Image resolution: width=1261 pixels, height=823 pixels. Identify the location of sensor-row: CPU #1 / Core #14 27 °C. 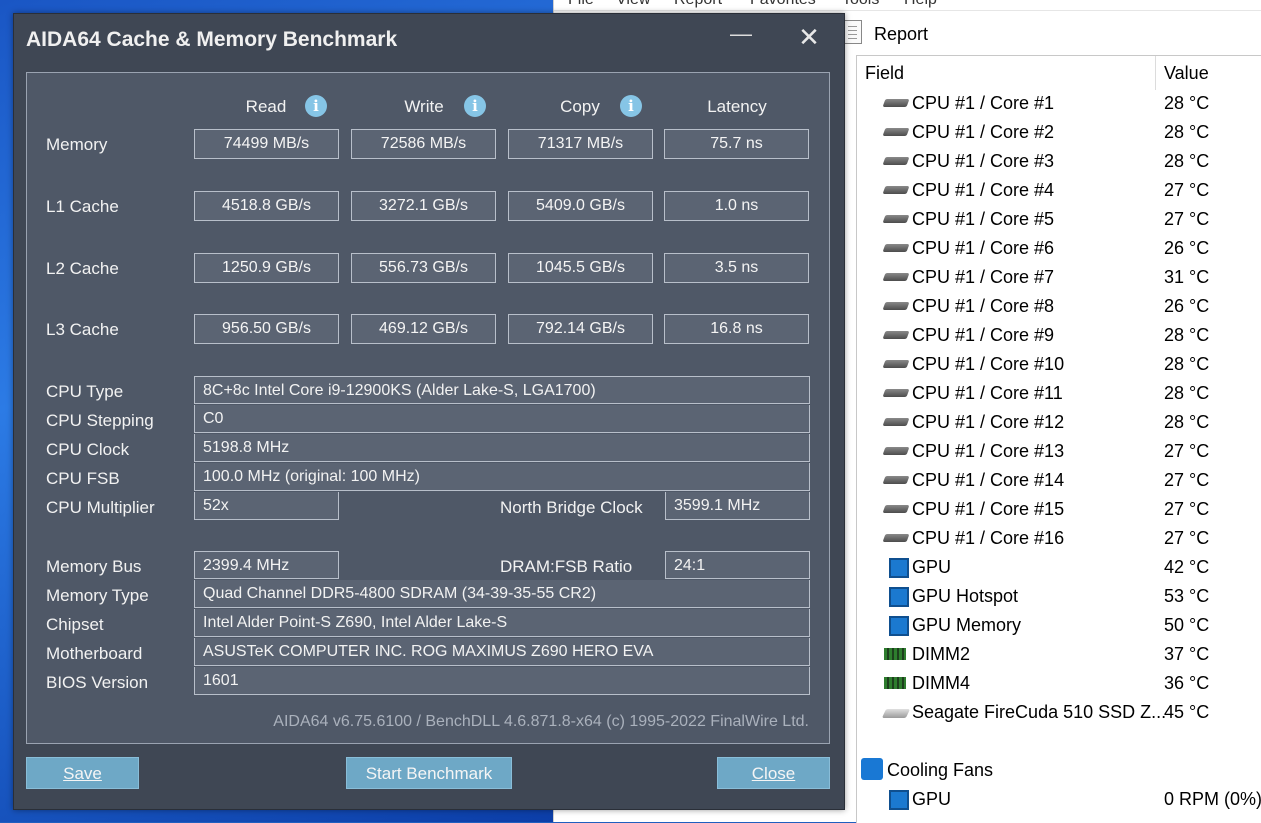
(1059, 480).